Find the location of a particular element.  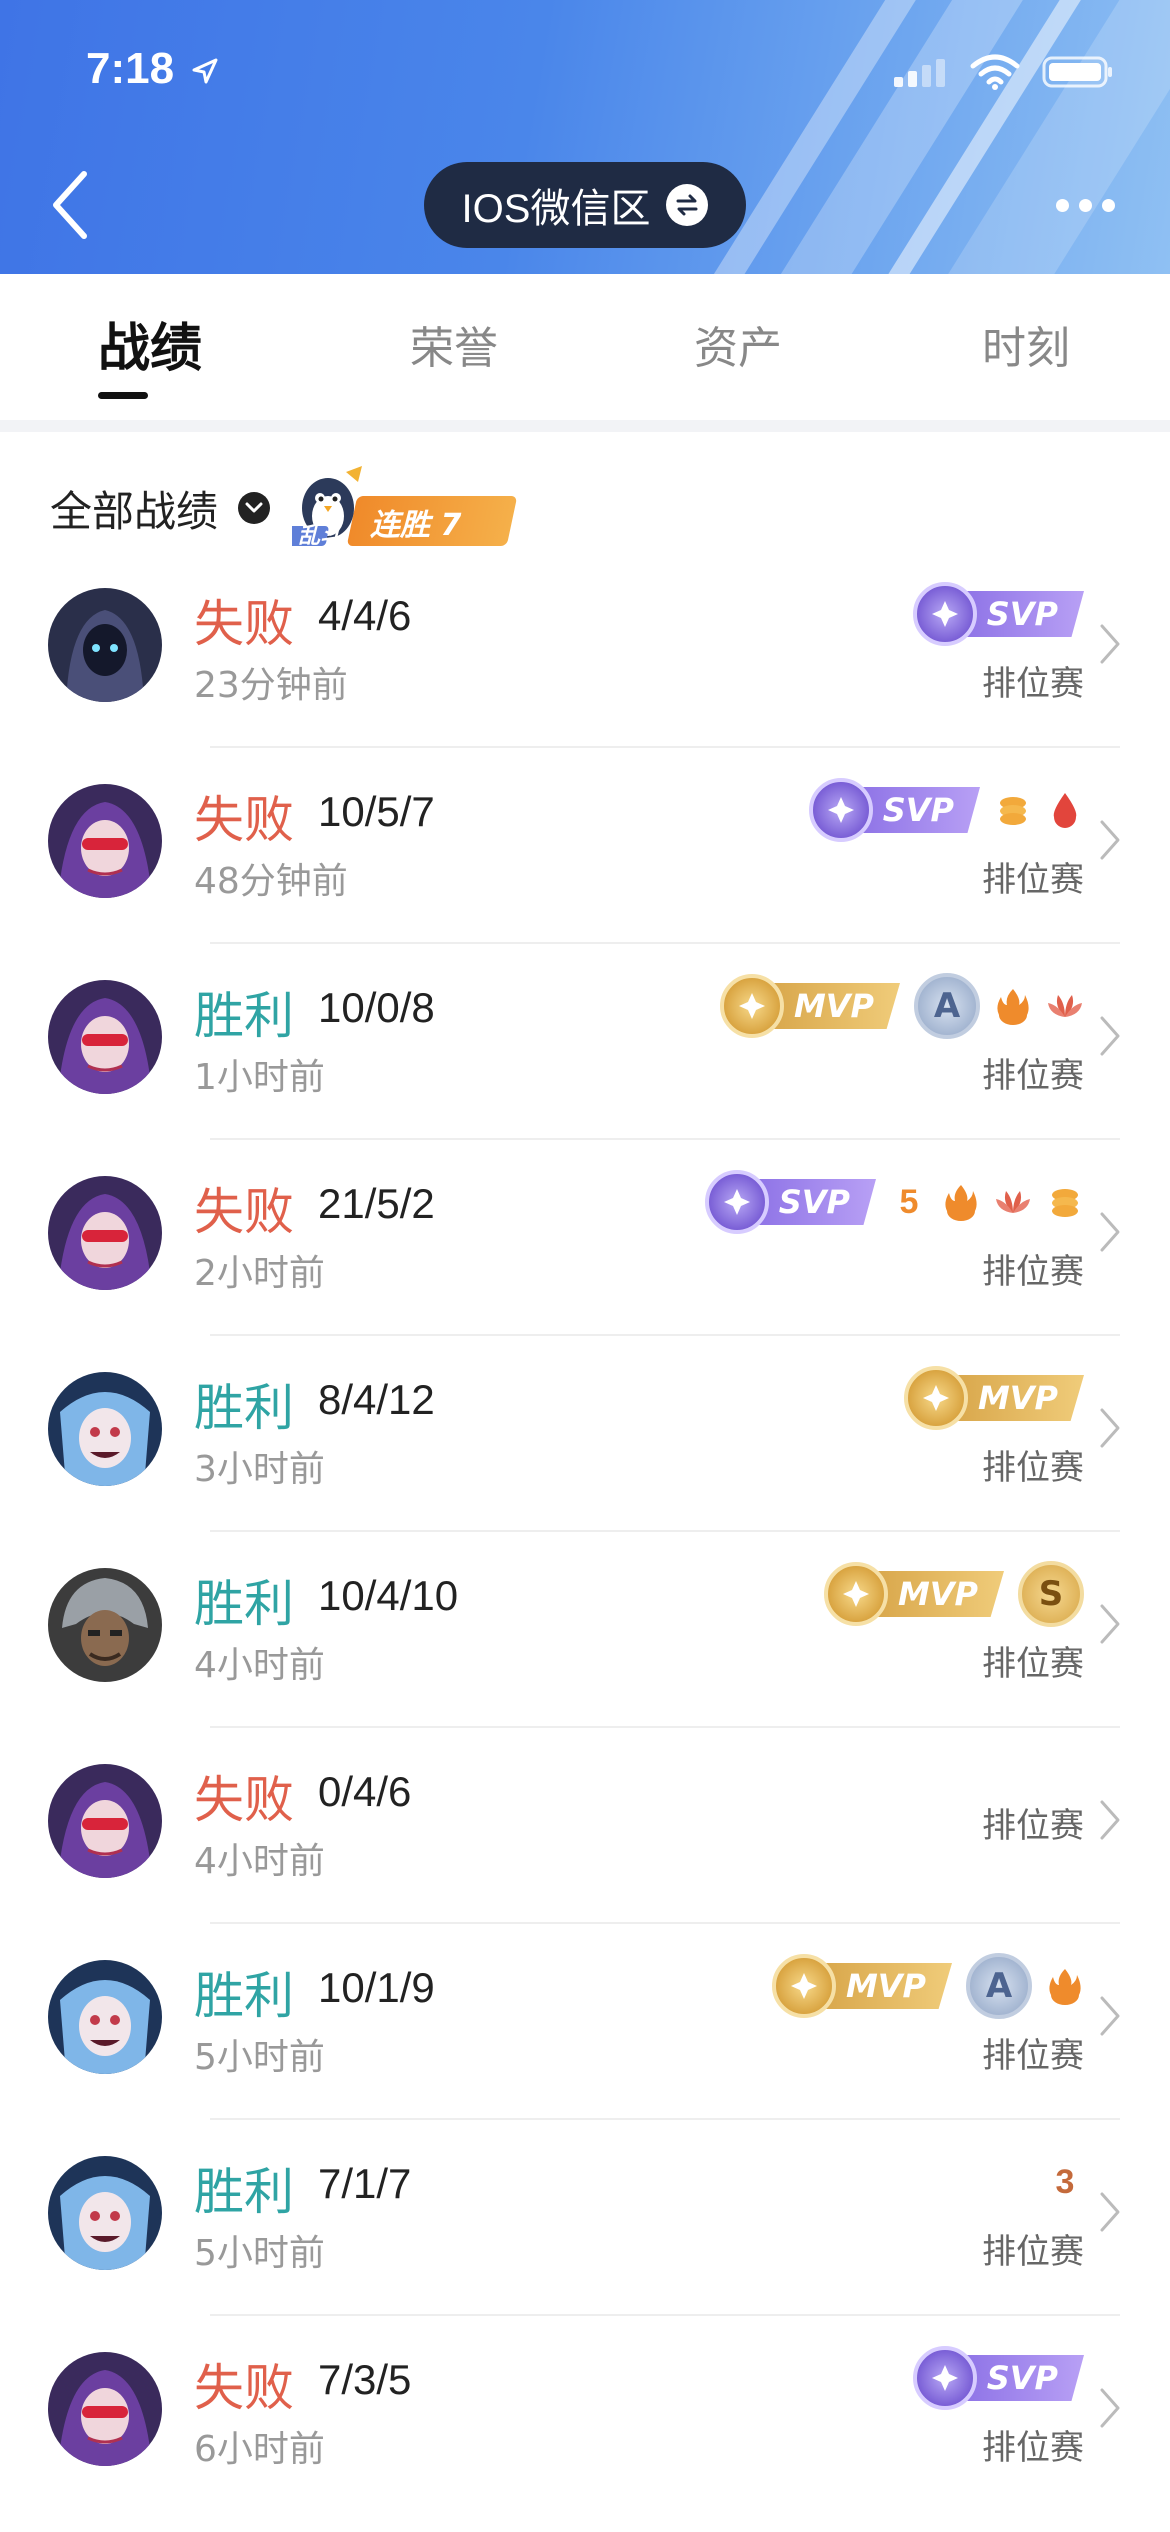

cellular-signal-icon is located at coordinates (919, 73).